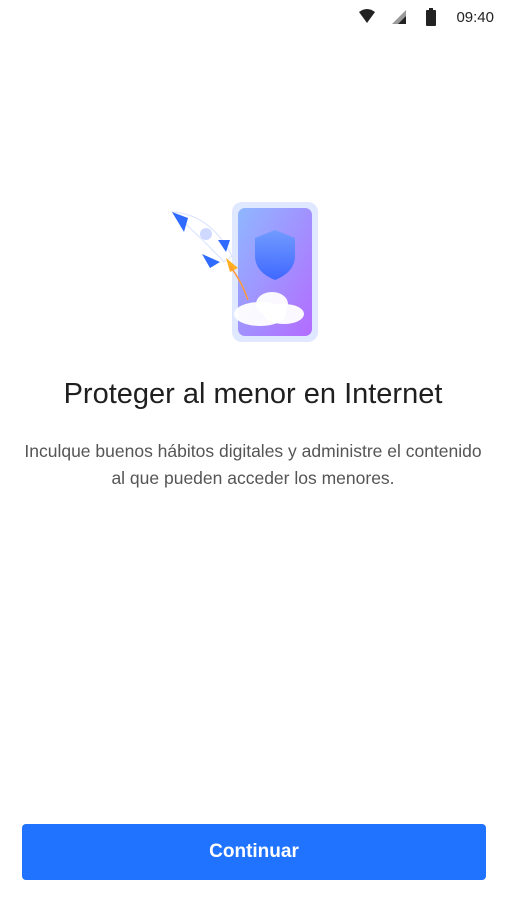  I want to click on status-time: 09:40, so click(475, 17).